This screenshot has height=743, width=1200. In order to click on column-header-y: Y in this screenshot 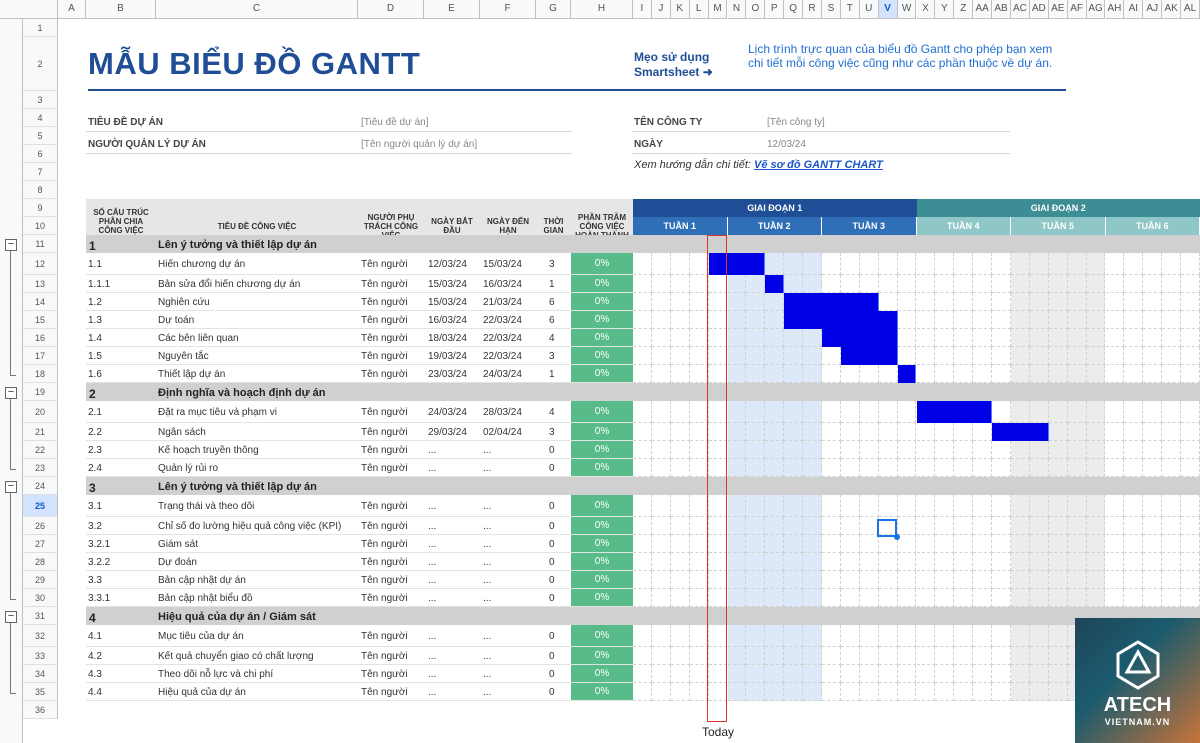, I will do `click(945, 9)`.